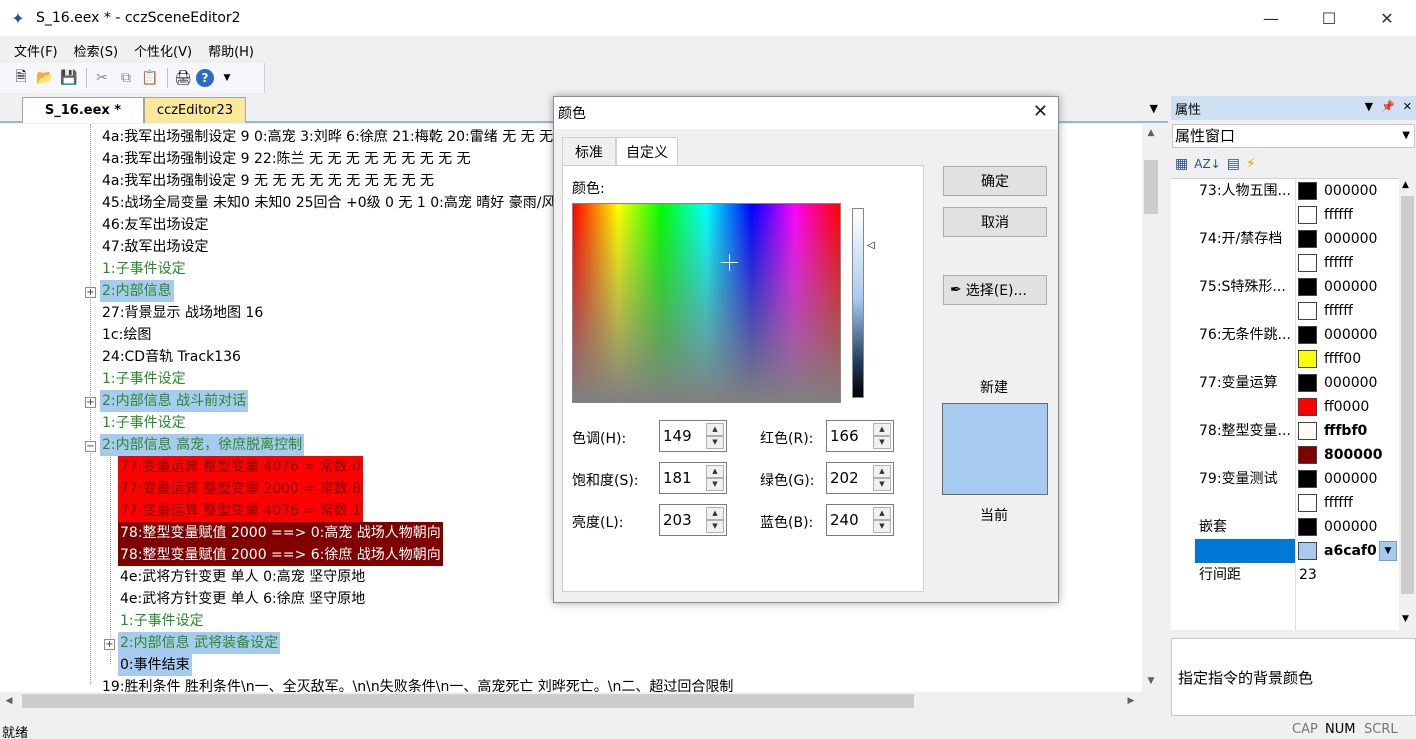 This screenshot has width=1416, height=739. Describe the element at coordinates (280, 555) in the screenshot. I see `tree-row: 78:整型变量赋值 2000 ==> 6:徐庶 战场人物朝向` at that location.